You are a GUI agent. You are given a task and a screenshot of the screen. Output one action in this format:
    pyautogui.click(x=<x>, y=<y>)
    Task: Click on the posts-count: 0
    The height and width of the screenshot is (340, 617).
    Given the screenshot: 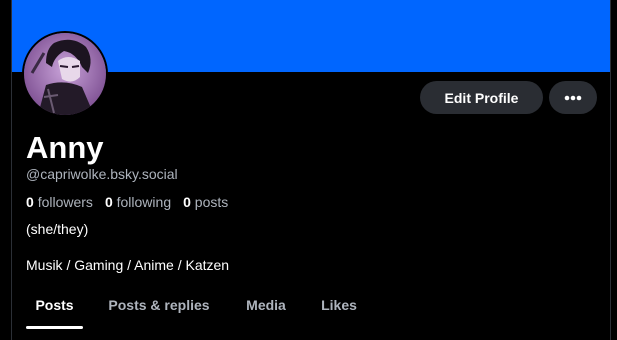 What is the action you would take?
    pyautogui.click(x=187, y=202)
    